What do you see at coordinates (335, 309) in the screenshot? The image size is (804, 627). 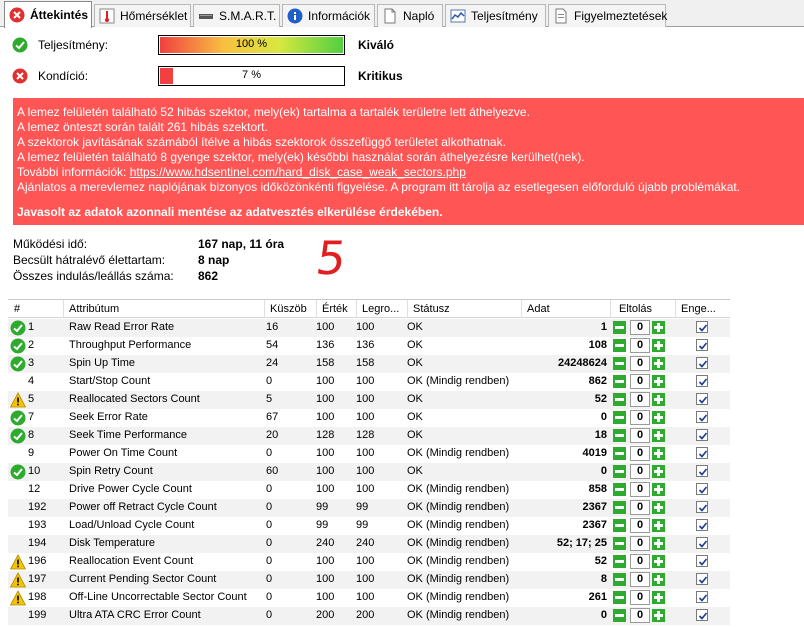 I see `header-value: Érték` at bounding box center [335, 309].